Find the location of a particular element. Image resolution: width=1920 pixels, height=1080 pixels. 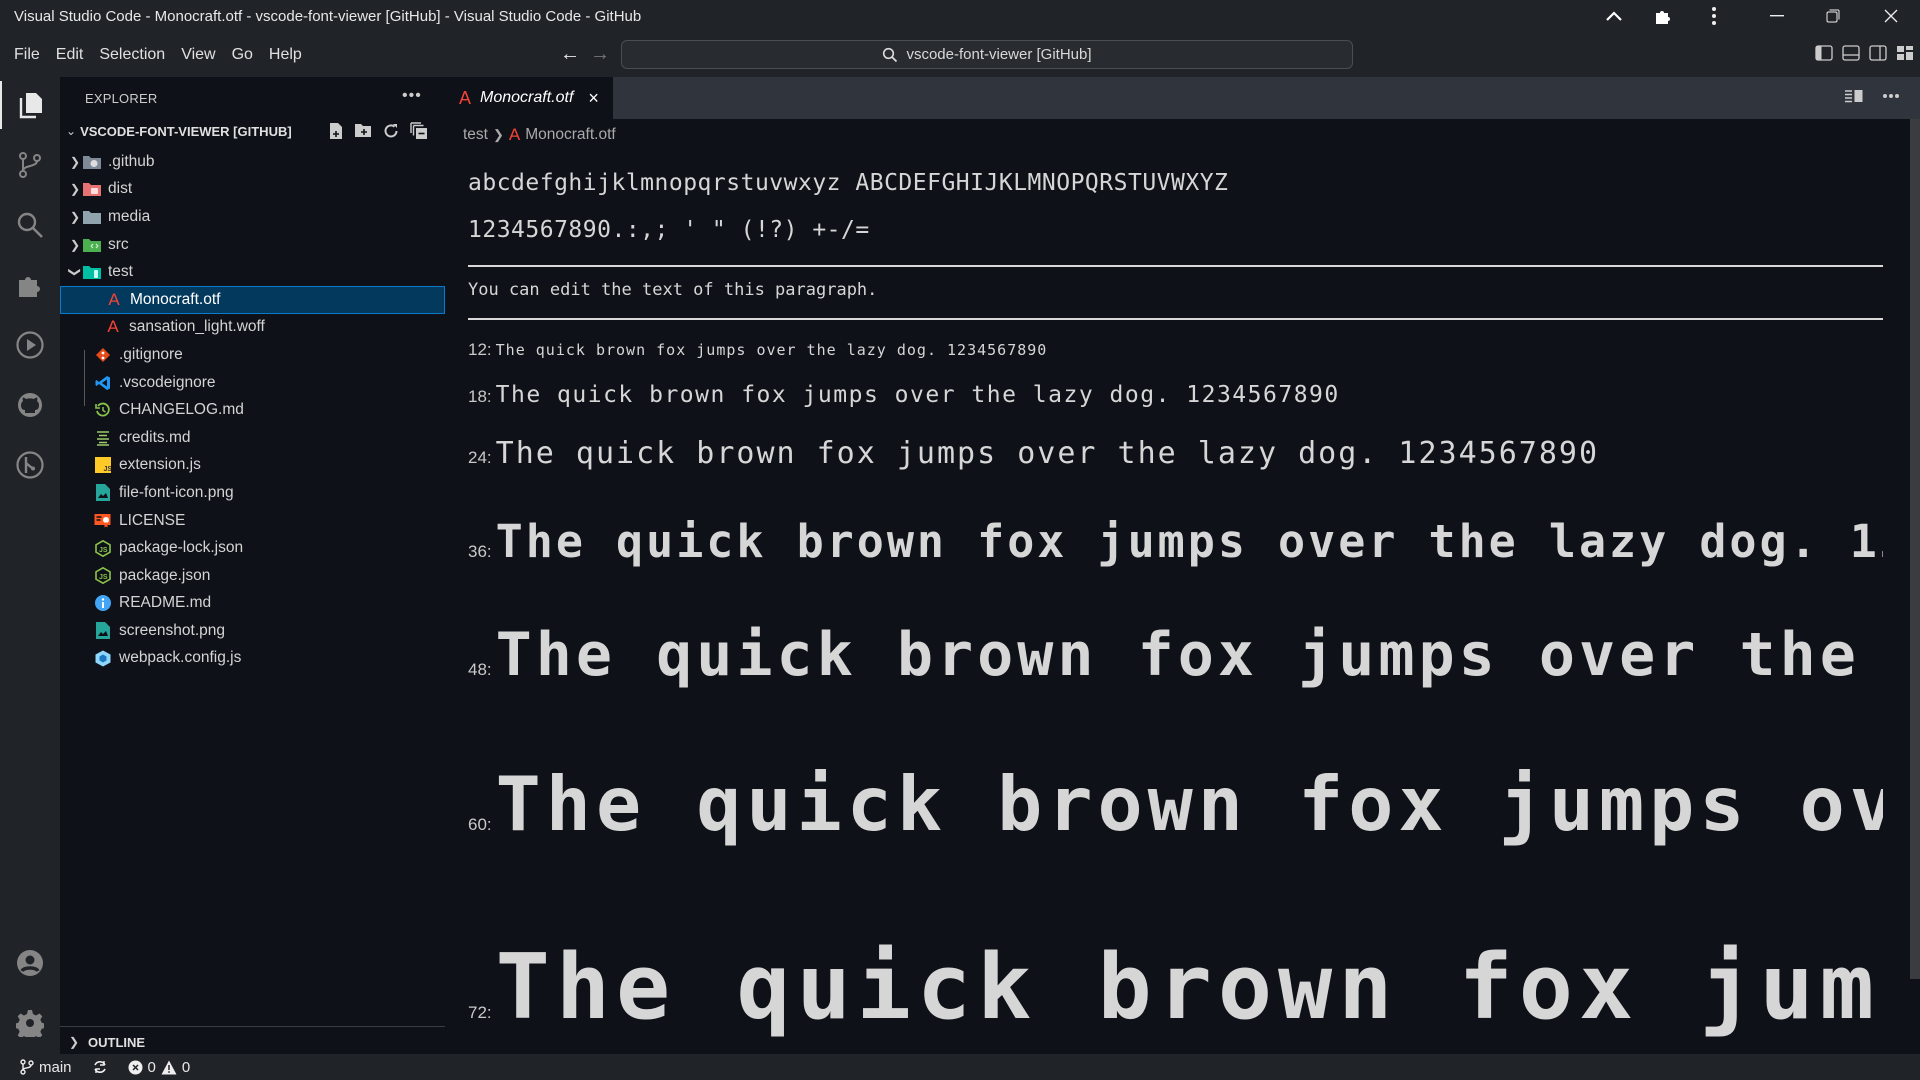

menu-bar: File Edit Selection View Go Help is located at coordinates (158, 55).